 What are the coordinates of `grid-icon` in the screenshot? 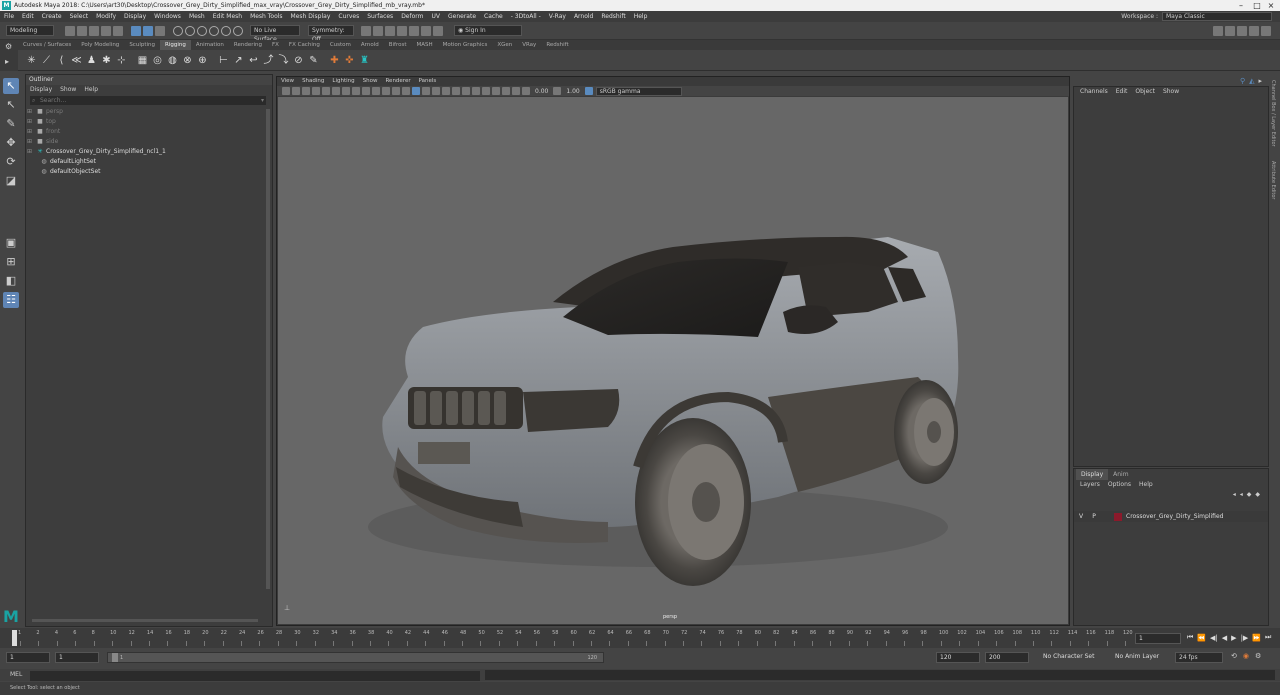 It's located at (326, 91).